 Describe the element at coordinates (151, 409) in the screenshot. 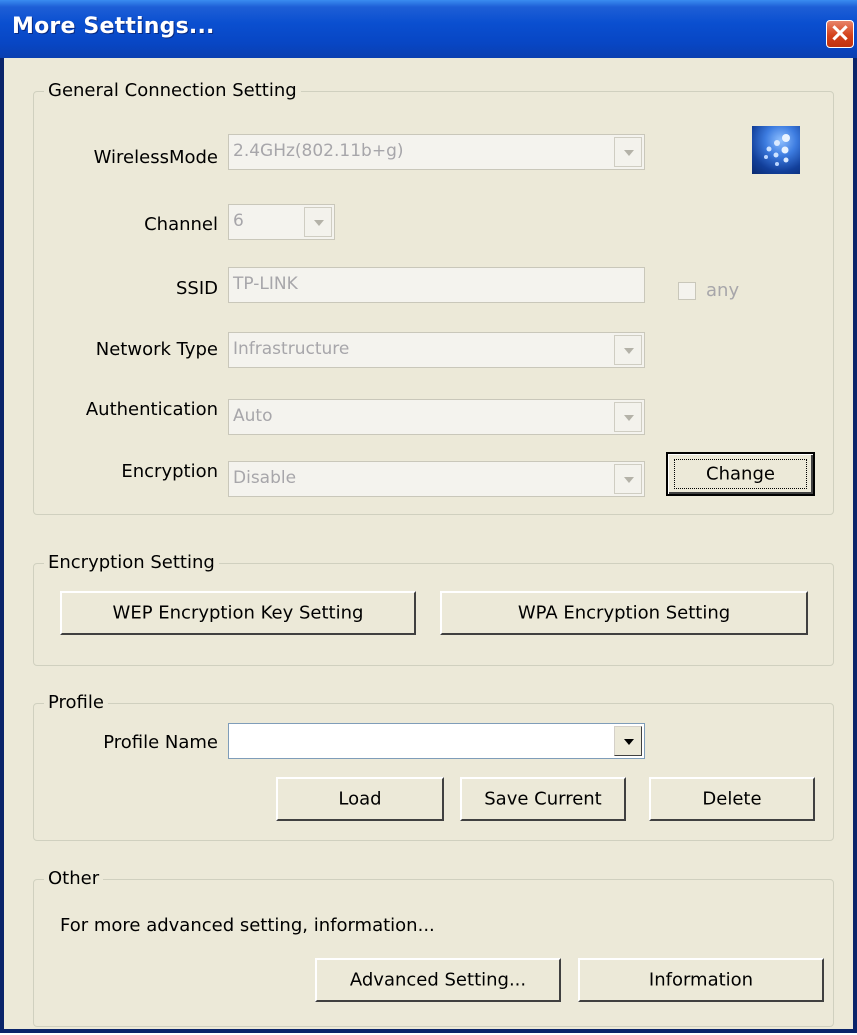

I see `authentication-label: Authentication` at that location.